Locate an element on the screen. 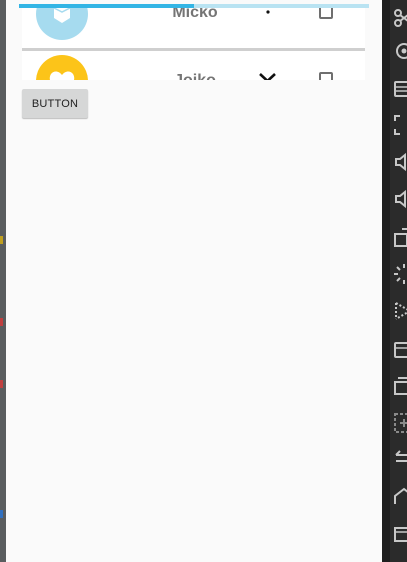 The height and width of the screenshot is (562, 407). rotate-icon is located at coordinates (399, 237).